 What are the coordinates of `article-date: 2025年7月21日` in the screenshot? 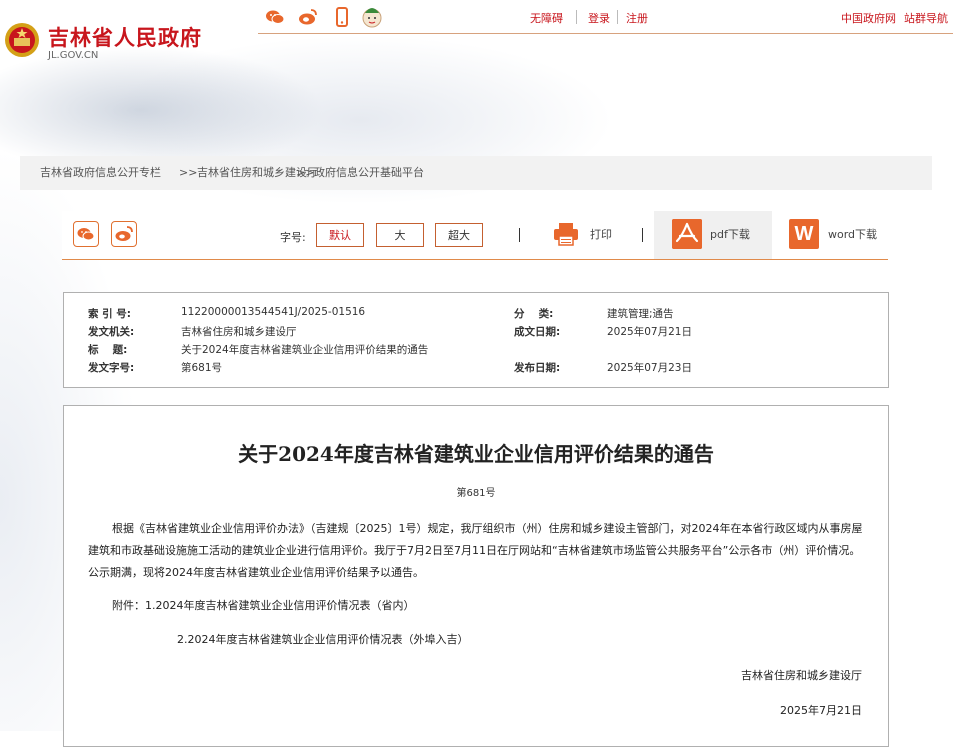 It's located at (821, 710).